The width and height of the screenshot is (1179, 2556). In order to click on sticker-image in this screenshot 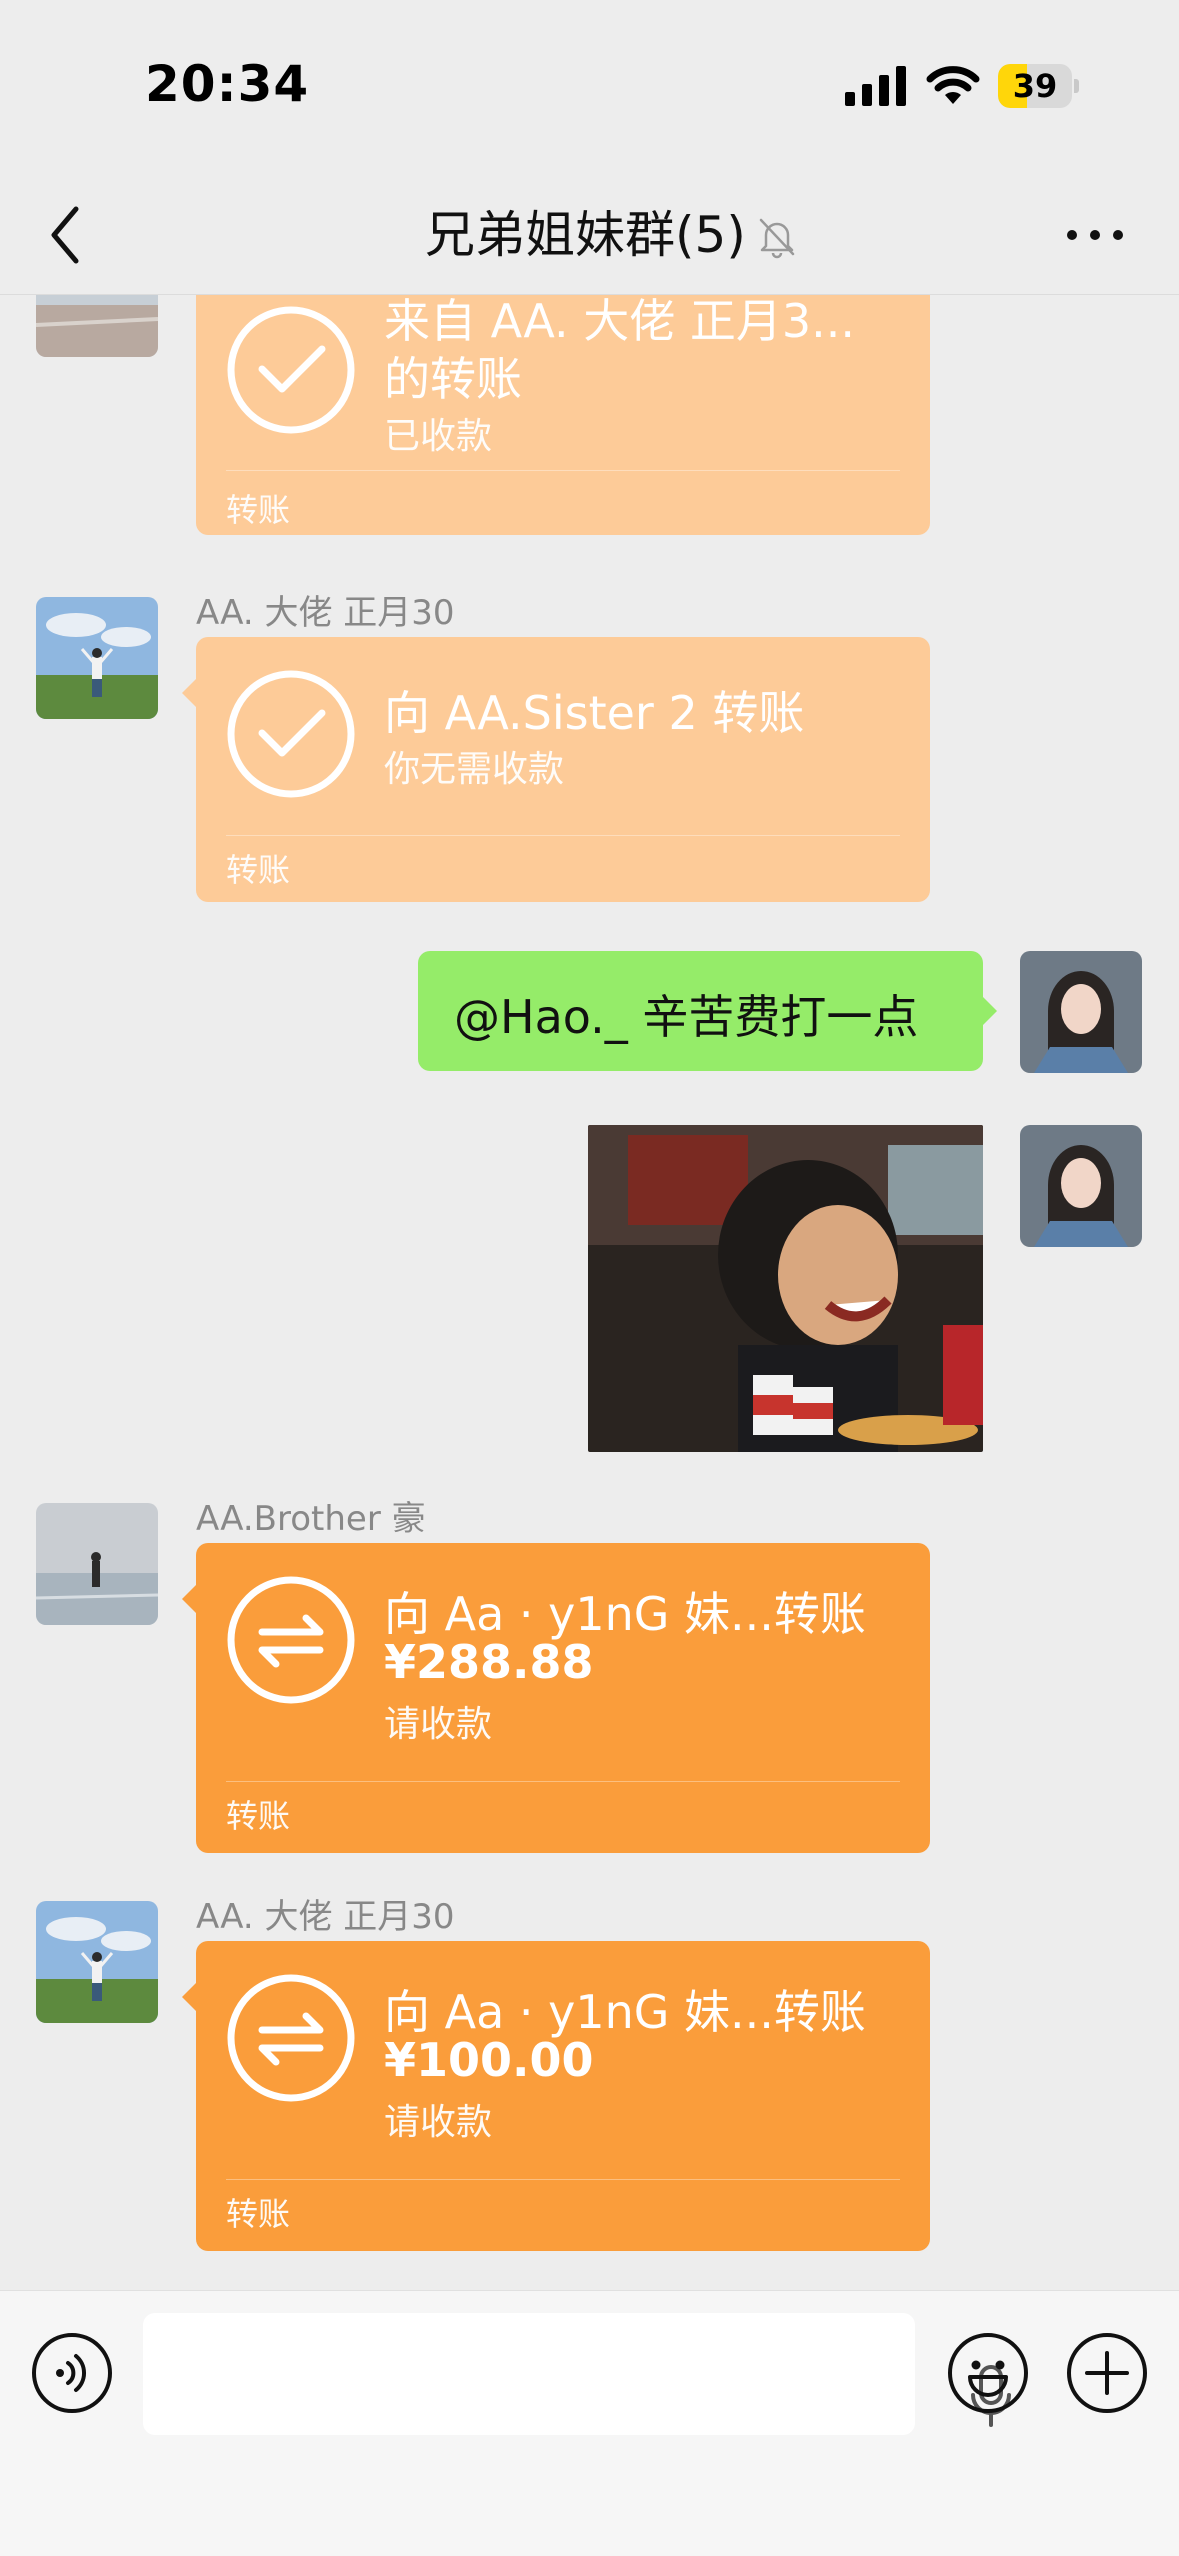, I will do `click(785, 1288)`.